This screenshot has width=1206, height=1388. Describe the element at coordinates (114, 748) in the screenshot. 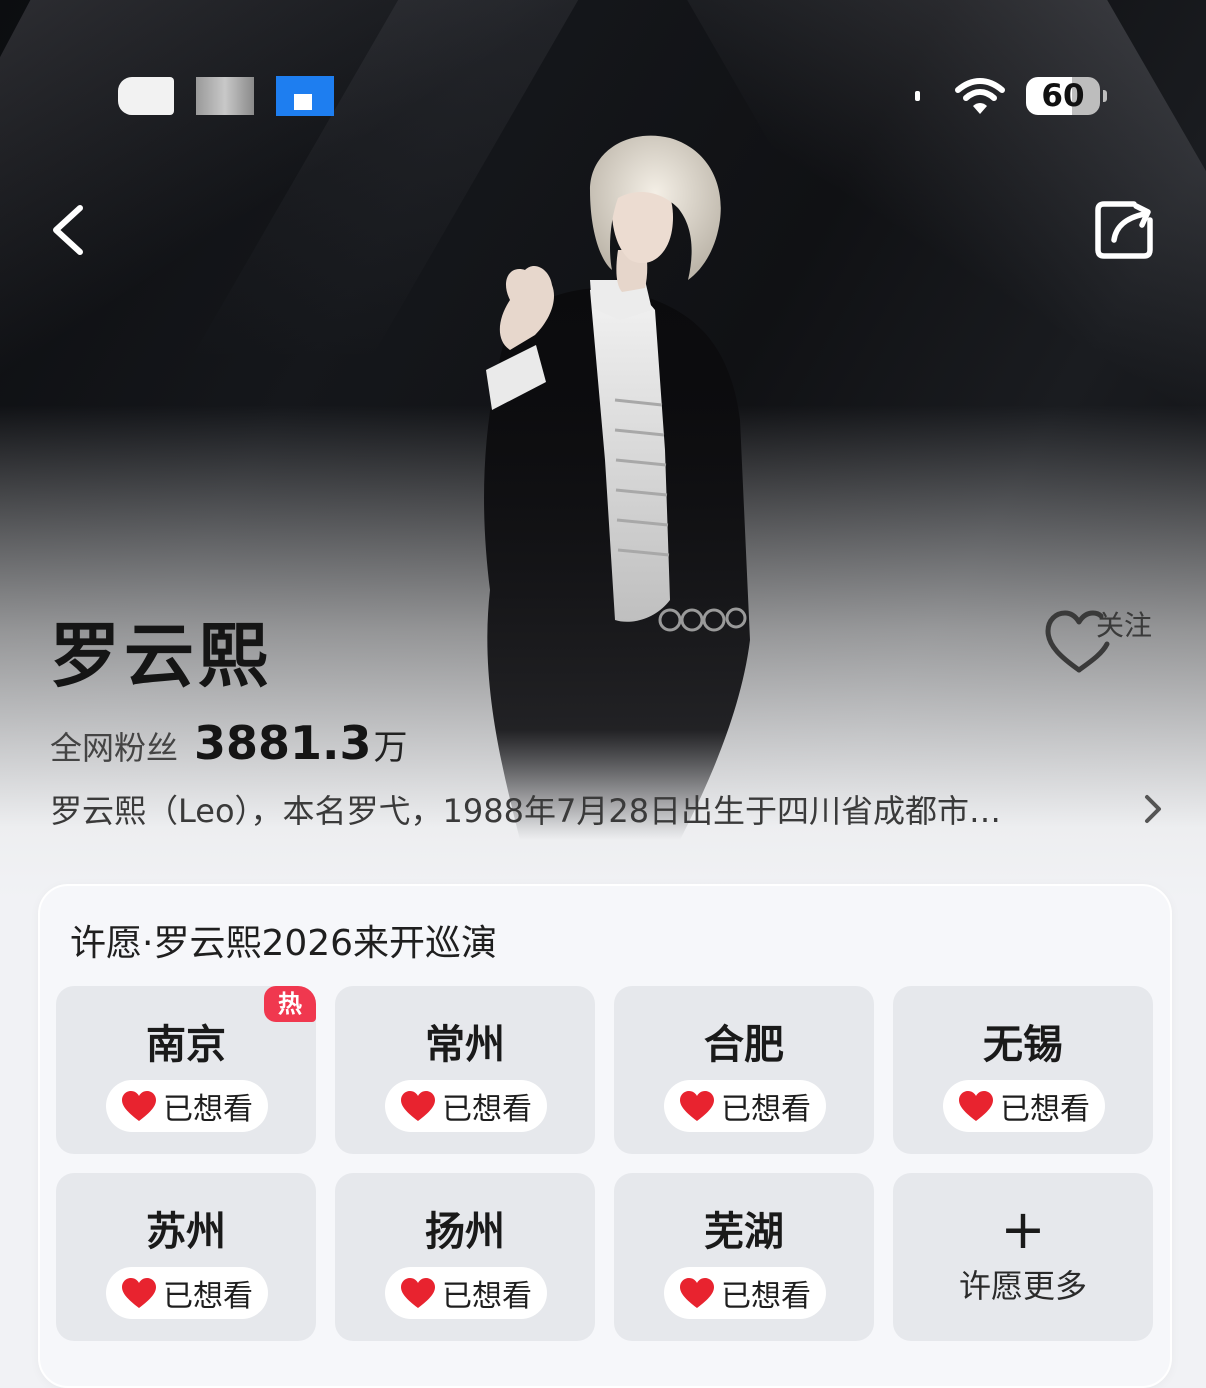

I see `fans-label: 全网粉丝` at that location.